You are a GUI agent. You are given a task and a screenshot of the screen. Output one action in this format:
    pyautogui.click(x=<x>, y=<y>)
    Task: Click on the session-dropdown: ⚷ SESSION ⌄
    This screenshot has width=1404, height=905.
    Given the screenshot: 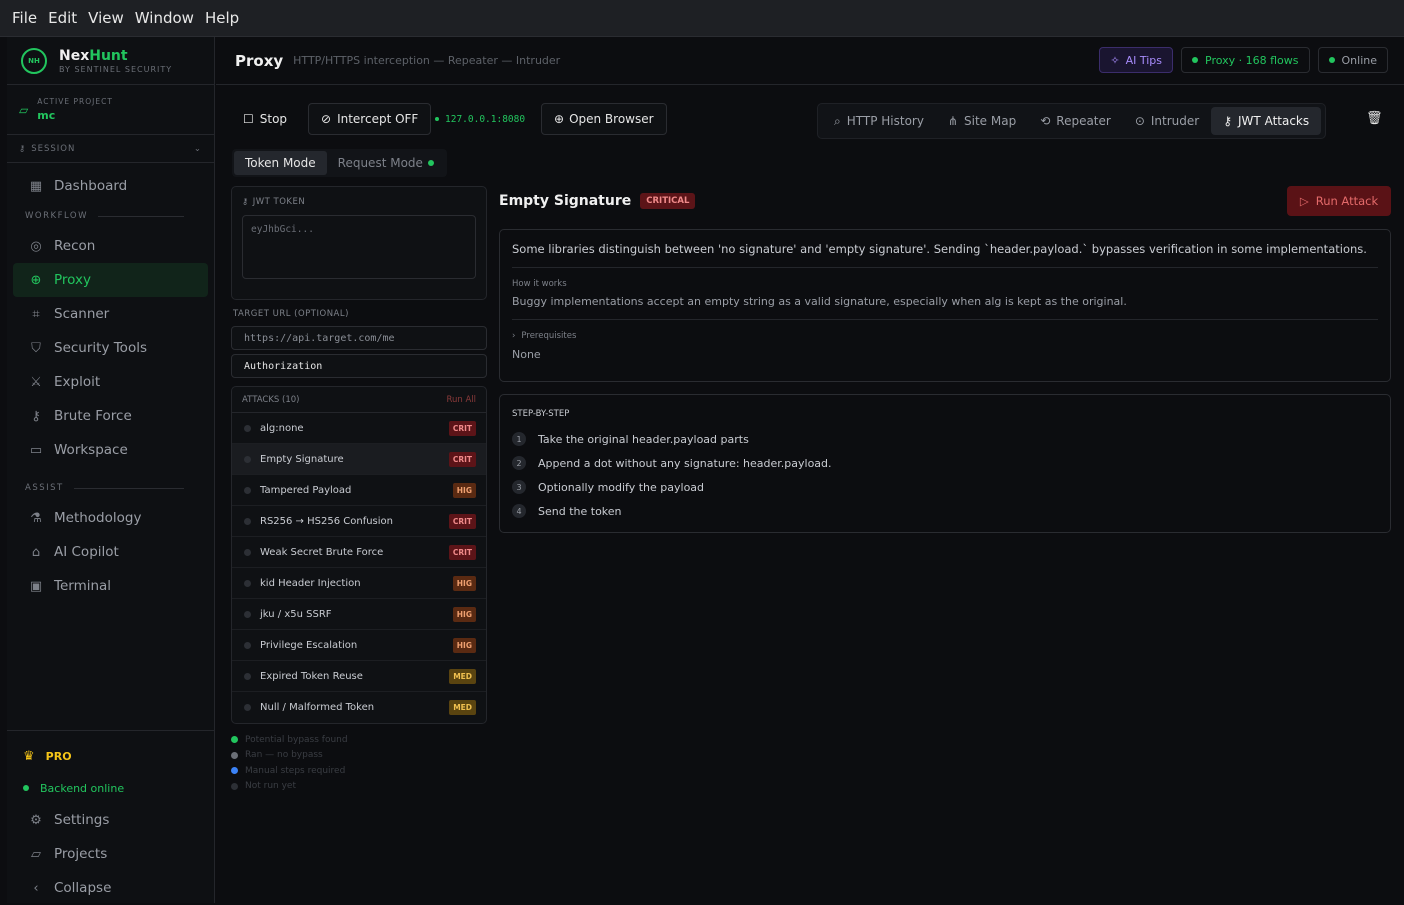 What is the action you would take?
    pyautogui.click(x=110, y=149)
    